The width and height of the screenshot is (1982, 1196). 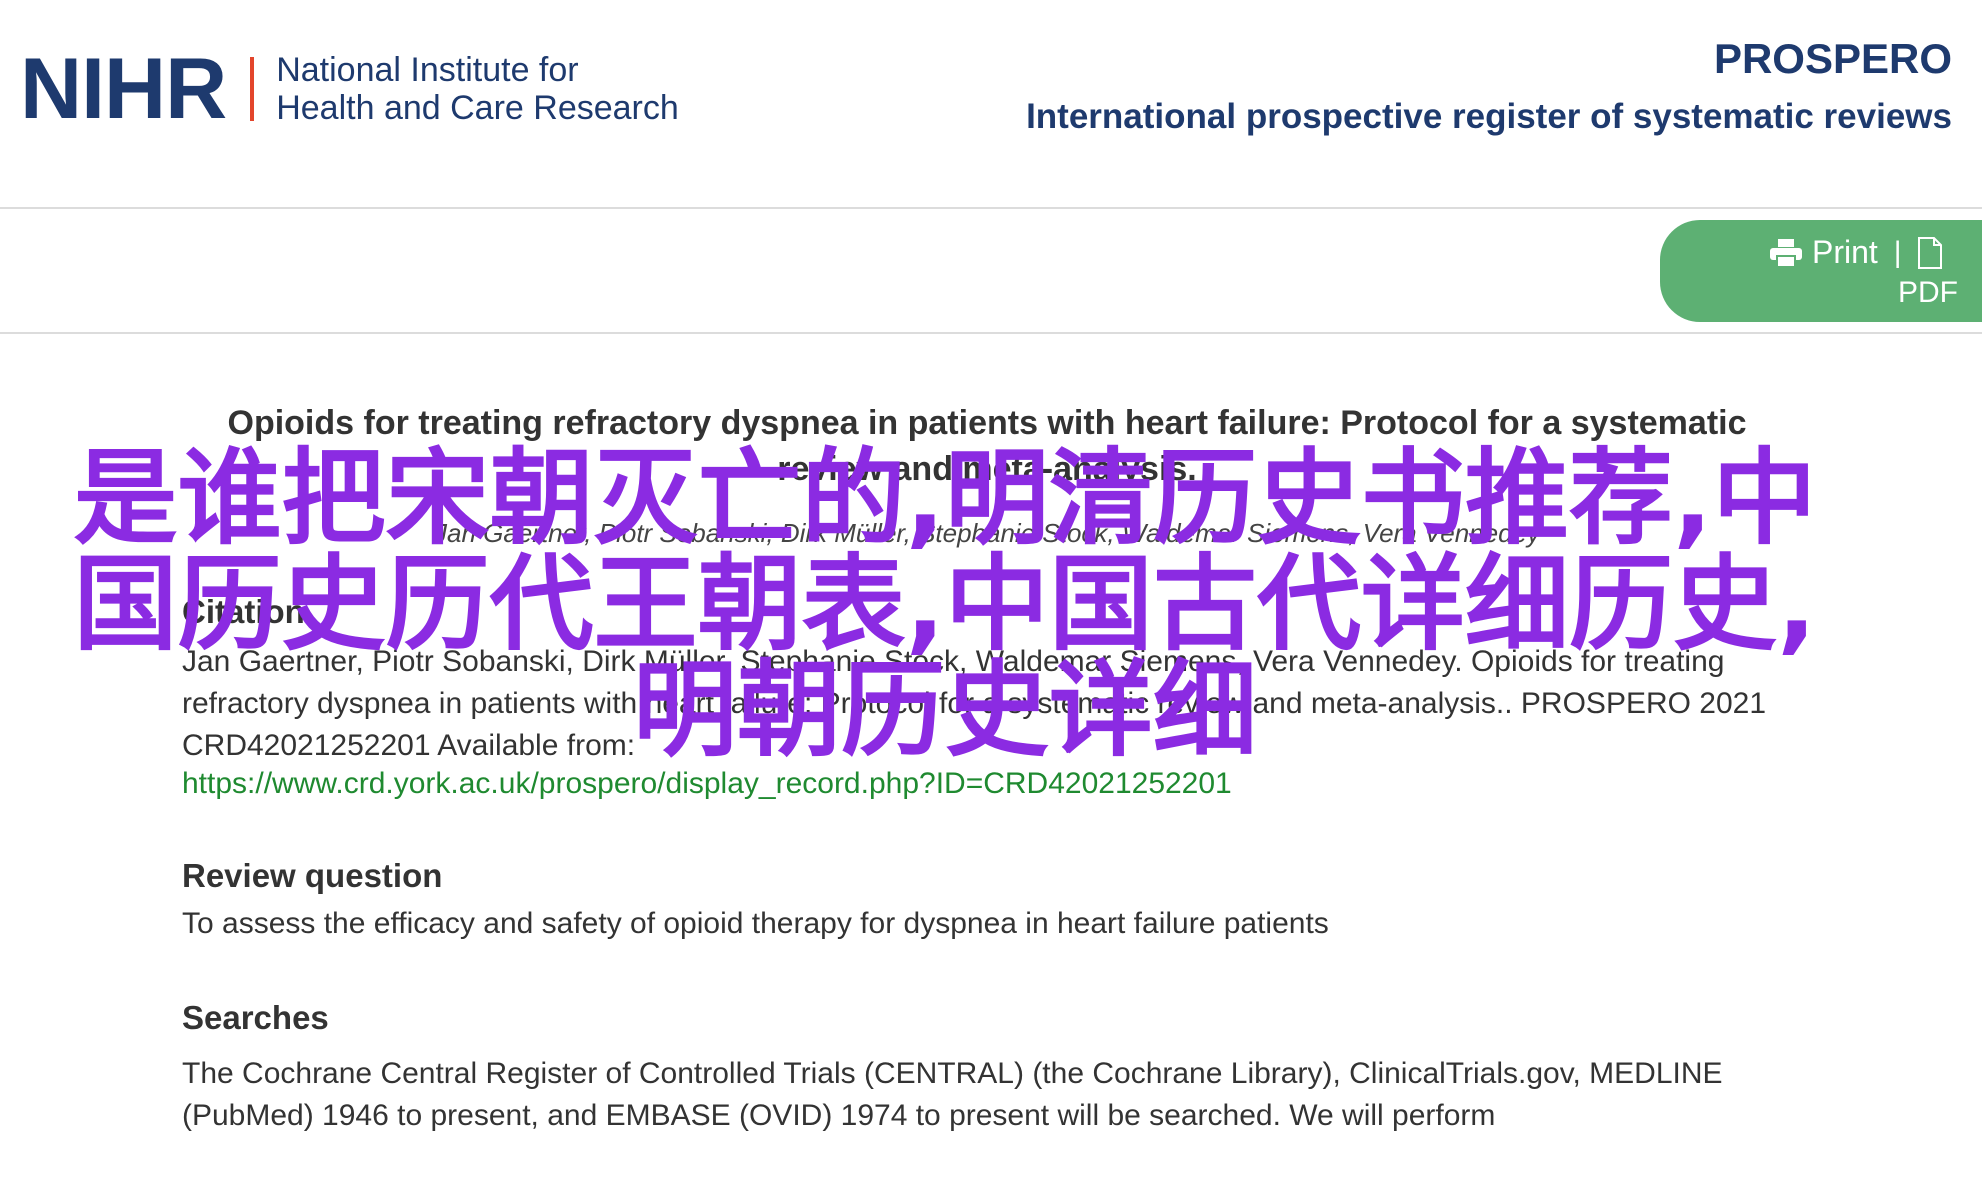 I want to click on pdf-file-icon, so click(x=1929, y=252).